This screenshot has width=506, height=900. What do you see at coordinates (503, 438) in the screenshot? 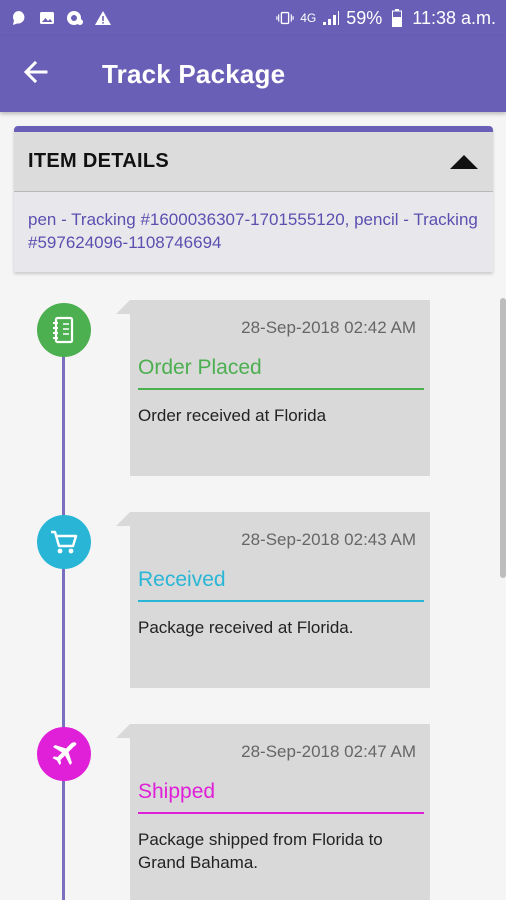
I see `scrollbar` at bounding box center [503, 438].